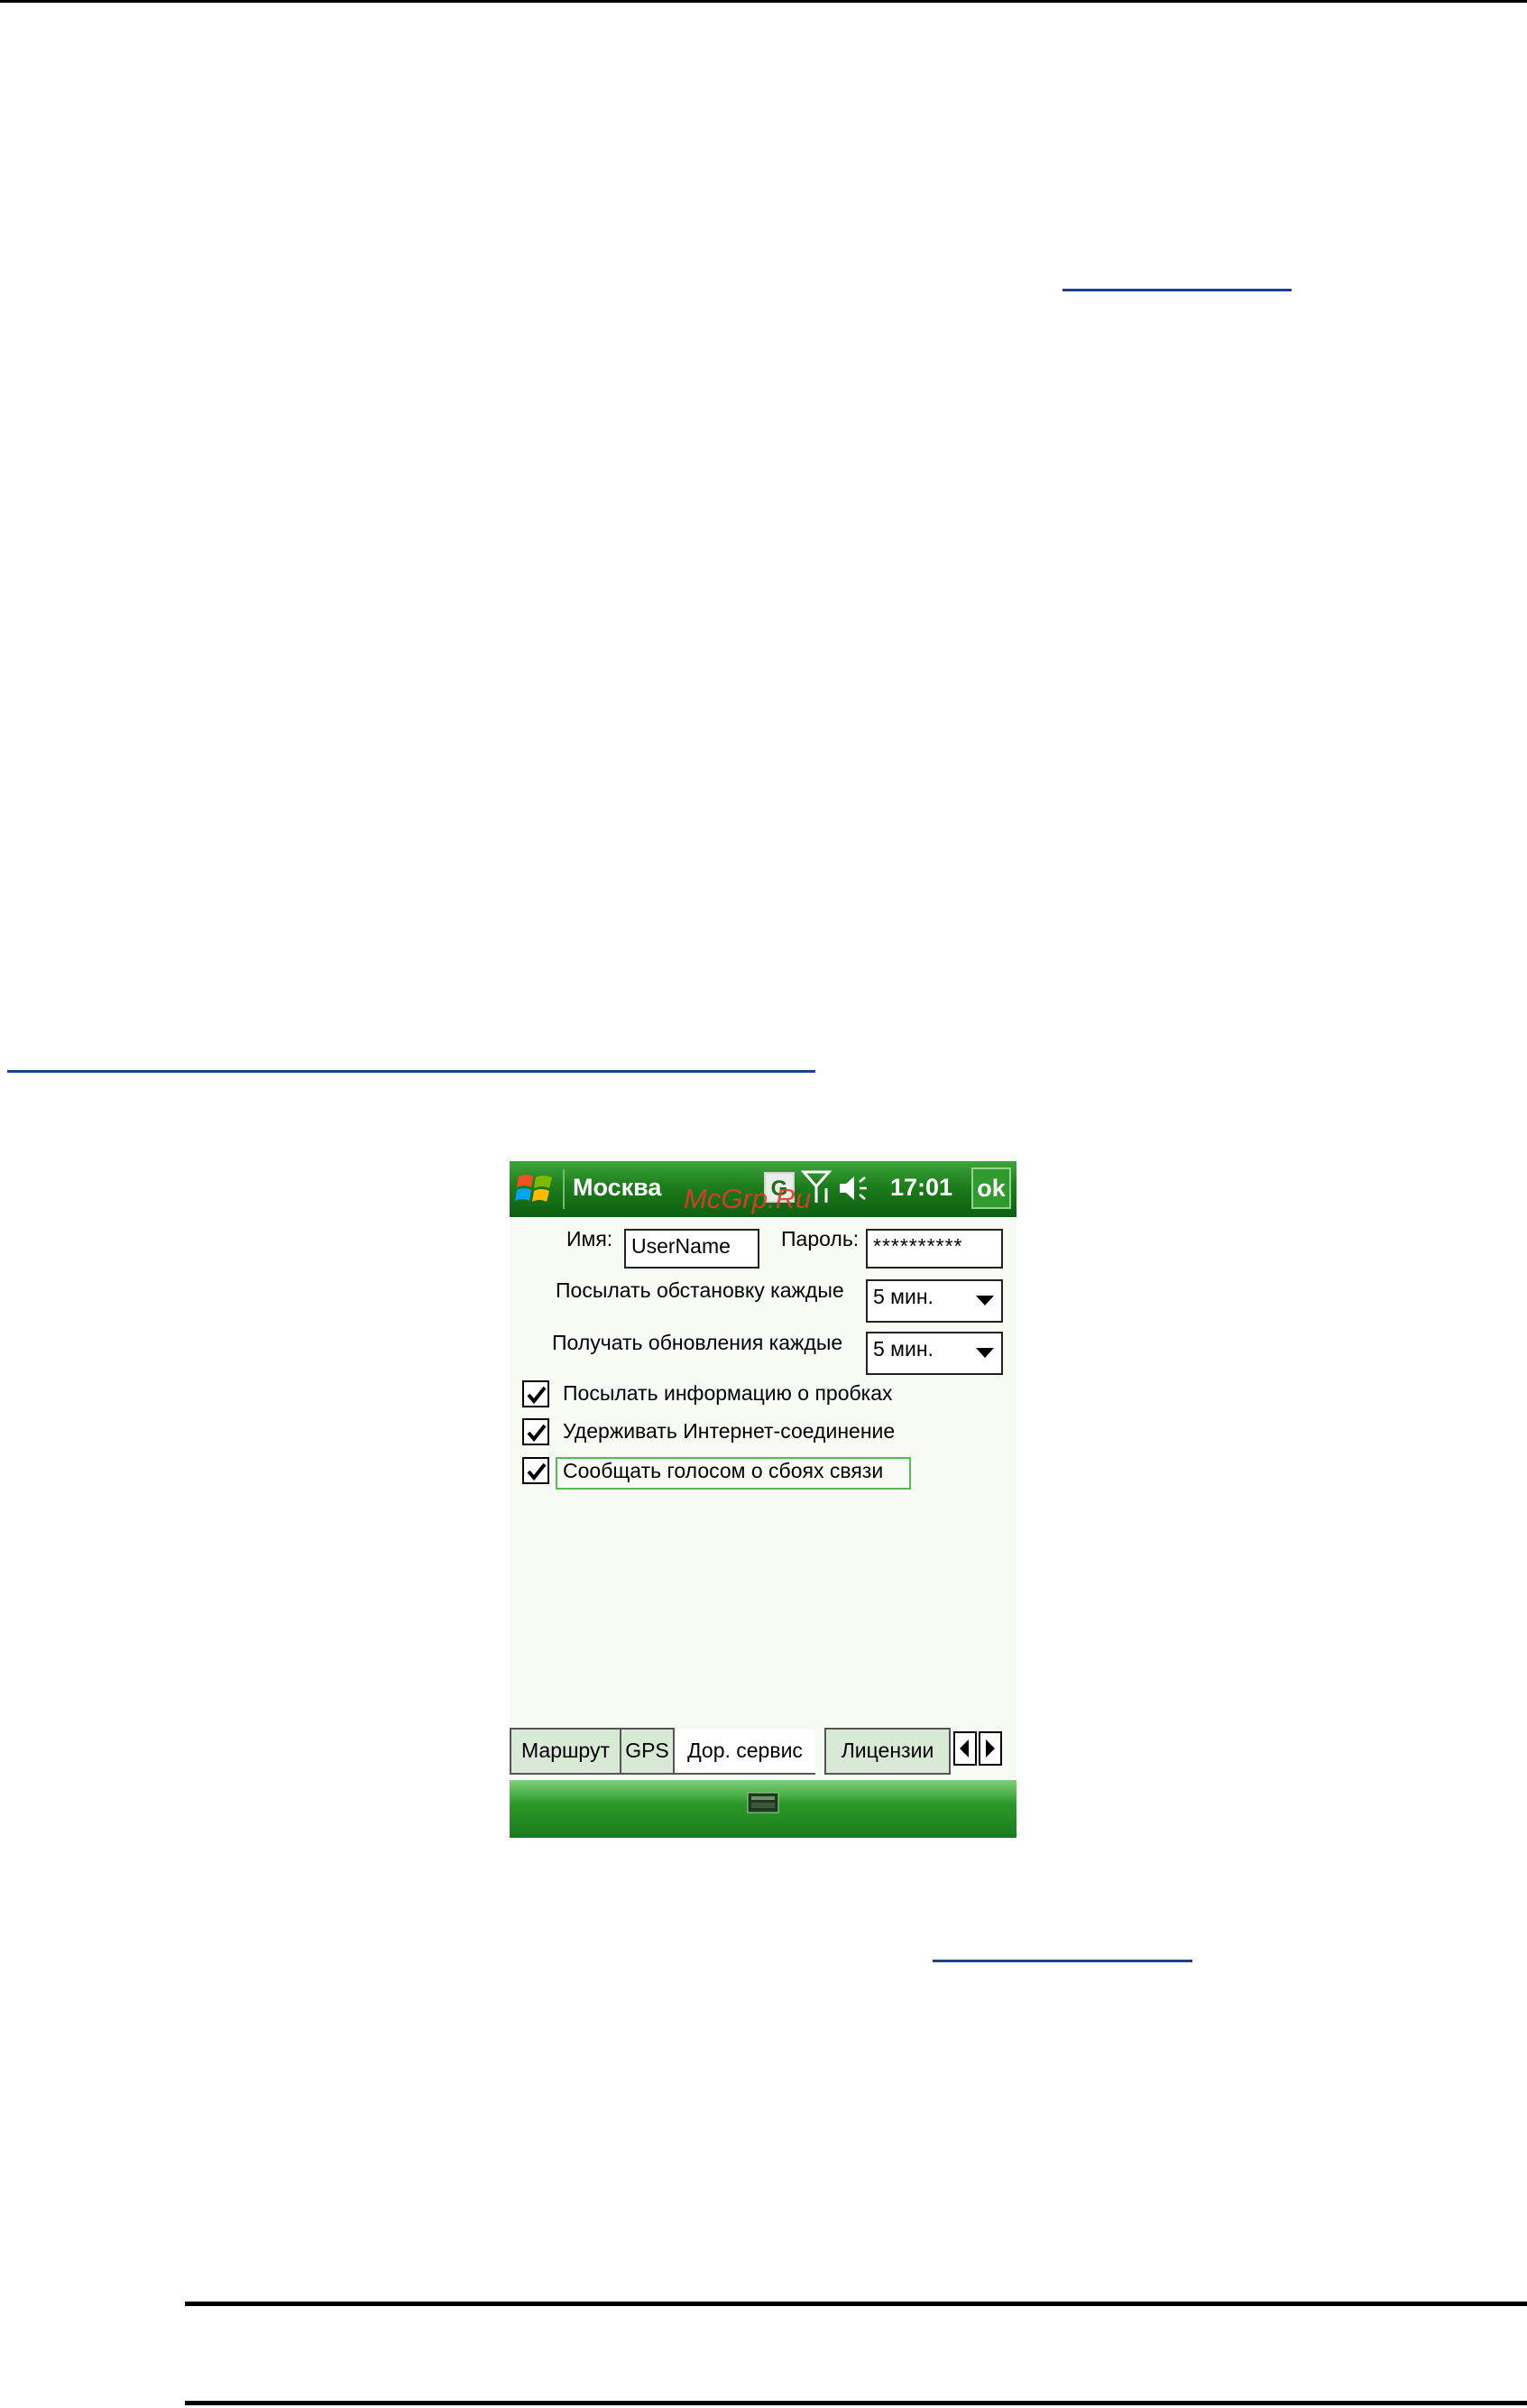 This screenshot has width=1527, height=2408. What do you see at coordinates (647, 1751) in the screenshot?
I see `tab-gps: GPS` at bounding box center [647, 1751].